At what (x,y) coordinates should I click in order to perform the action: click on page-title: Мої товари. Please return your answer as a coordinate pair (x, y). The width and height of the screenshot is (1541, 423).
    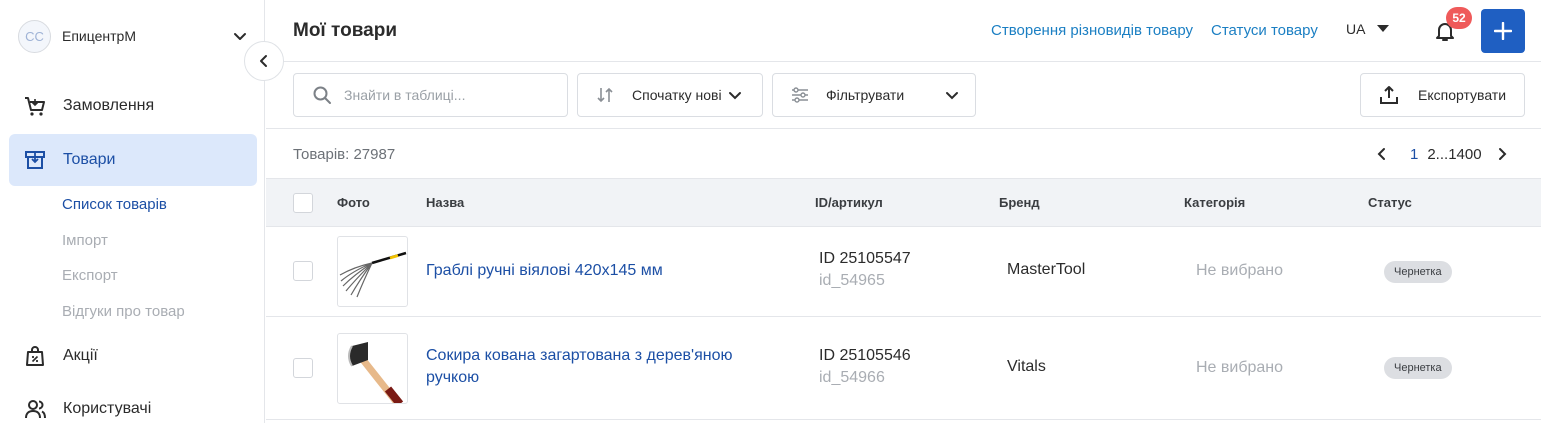
    Looking at the image, I should click on (345, 30).